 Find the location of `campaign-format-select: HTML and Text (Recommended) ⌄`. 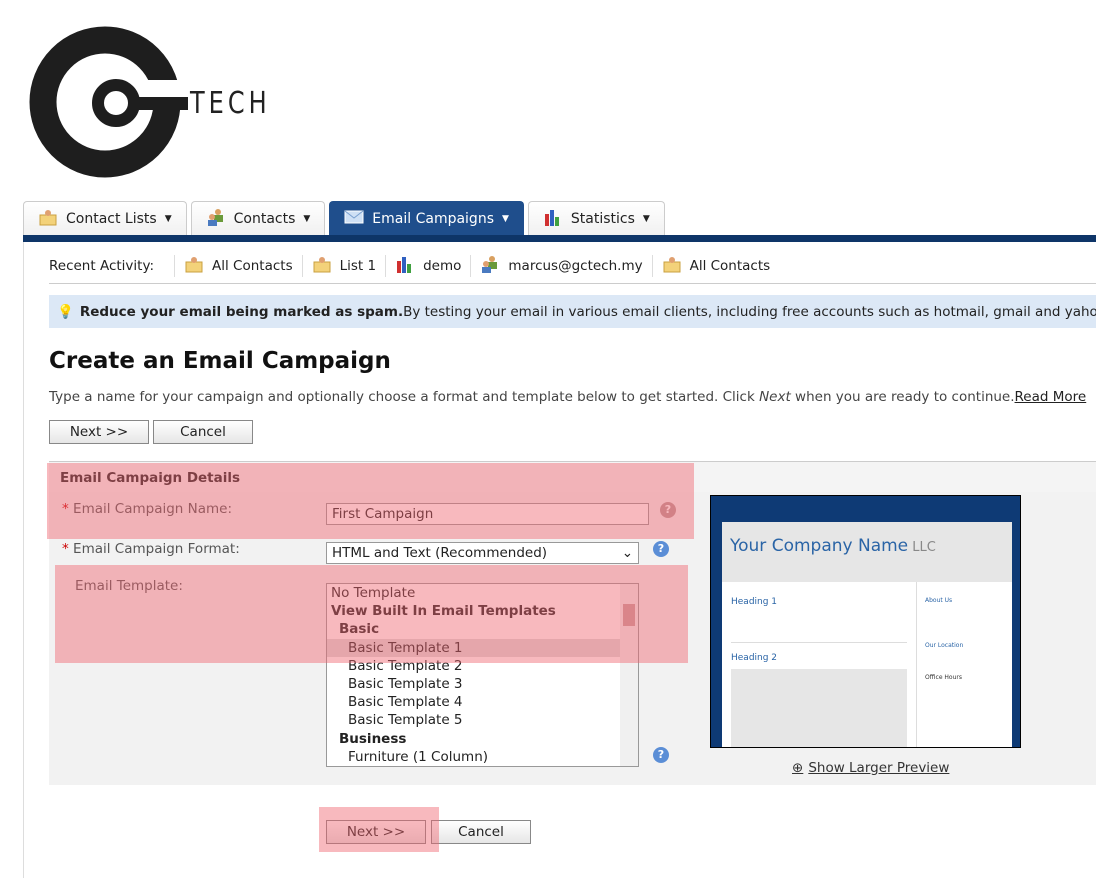

campaign-format-select: HTML and Text (Recommended) ⌄ is located at coordinates (482, 553).